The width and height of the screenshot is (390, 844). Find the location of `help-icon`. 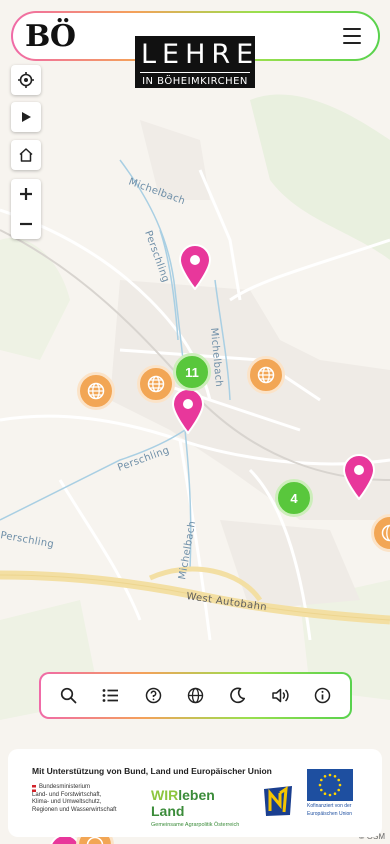

help-icon is located at coordinates (153, 695).